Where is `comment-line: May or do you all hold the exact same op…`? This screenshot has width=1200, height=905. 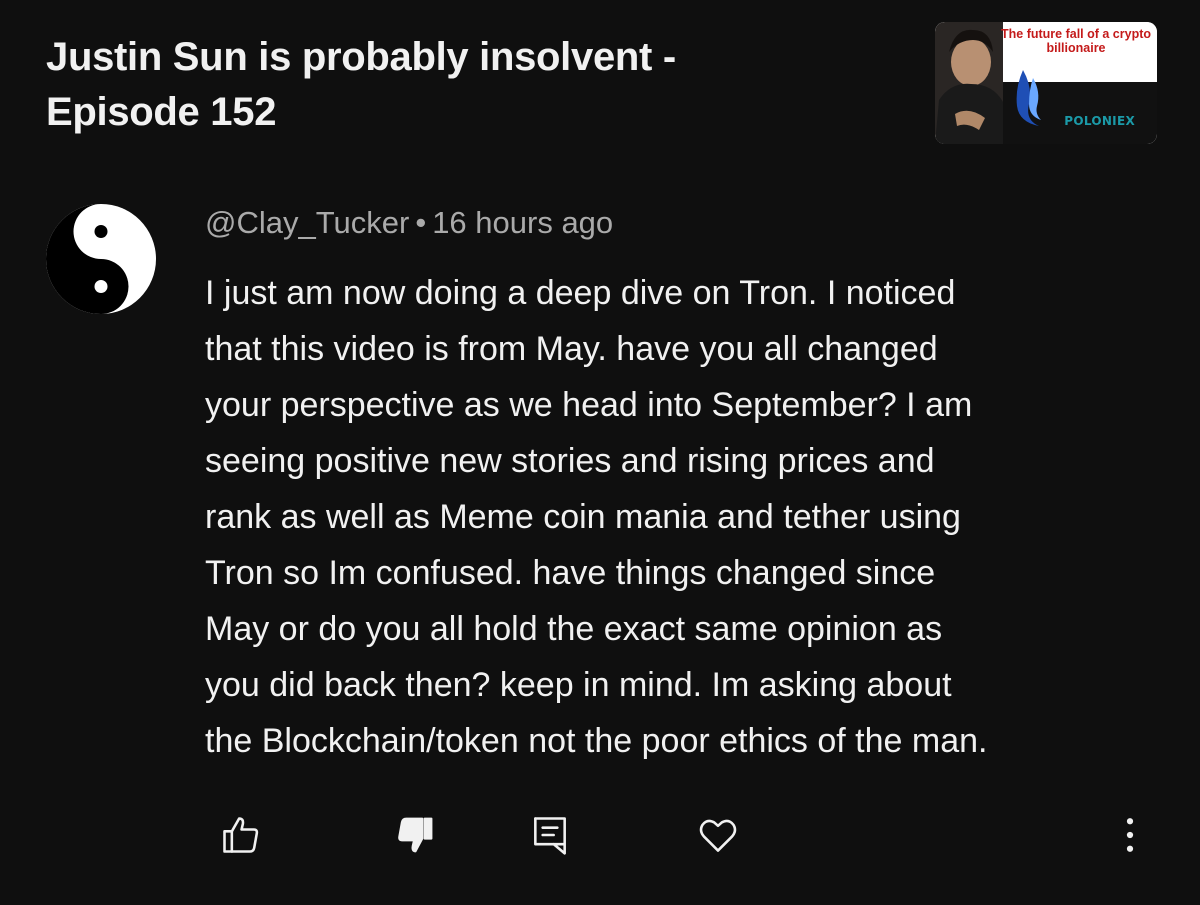
comment-line: May or do you all hold the exact same op… is located at coordinates (574, 629).